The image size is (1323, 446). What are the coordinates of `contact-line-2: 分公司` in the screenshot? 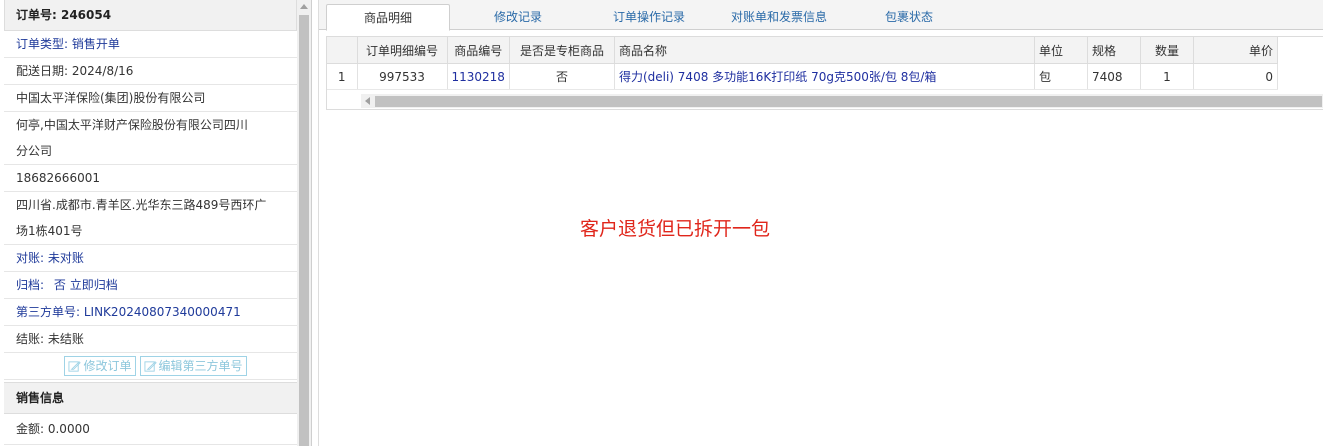 It's located at (34, 151).